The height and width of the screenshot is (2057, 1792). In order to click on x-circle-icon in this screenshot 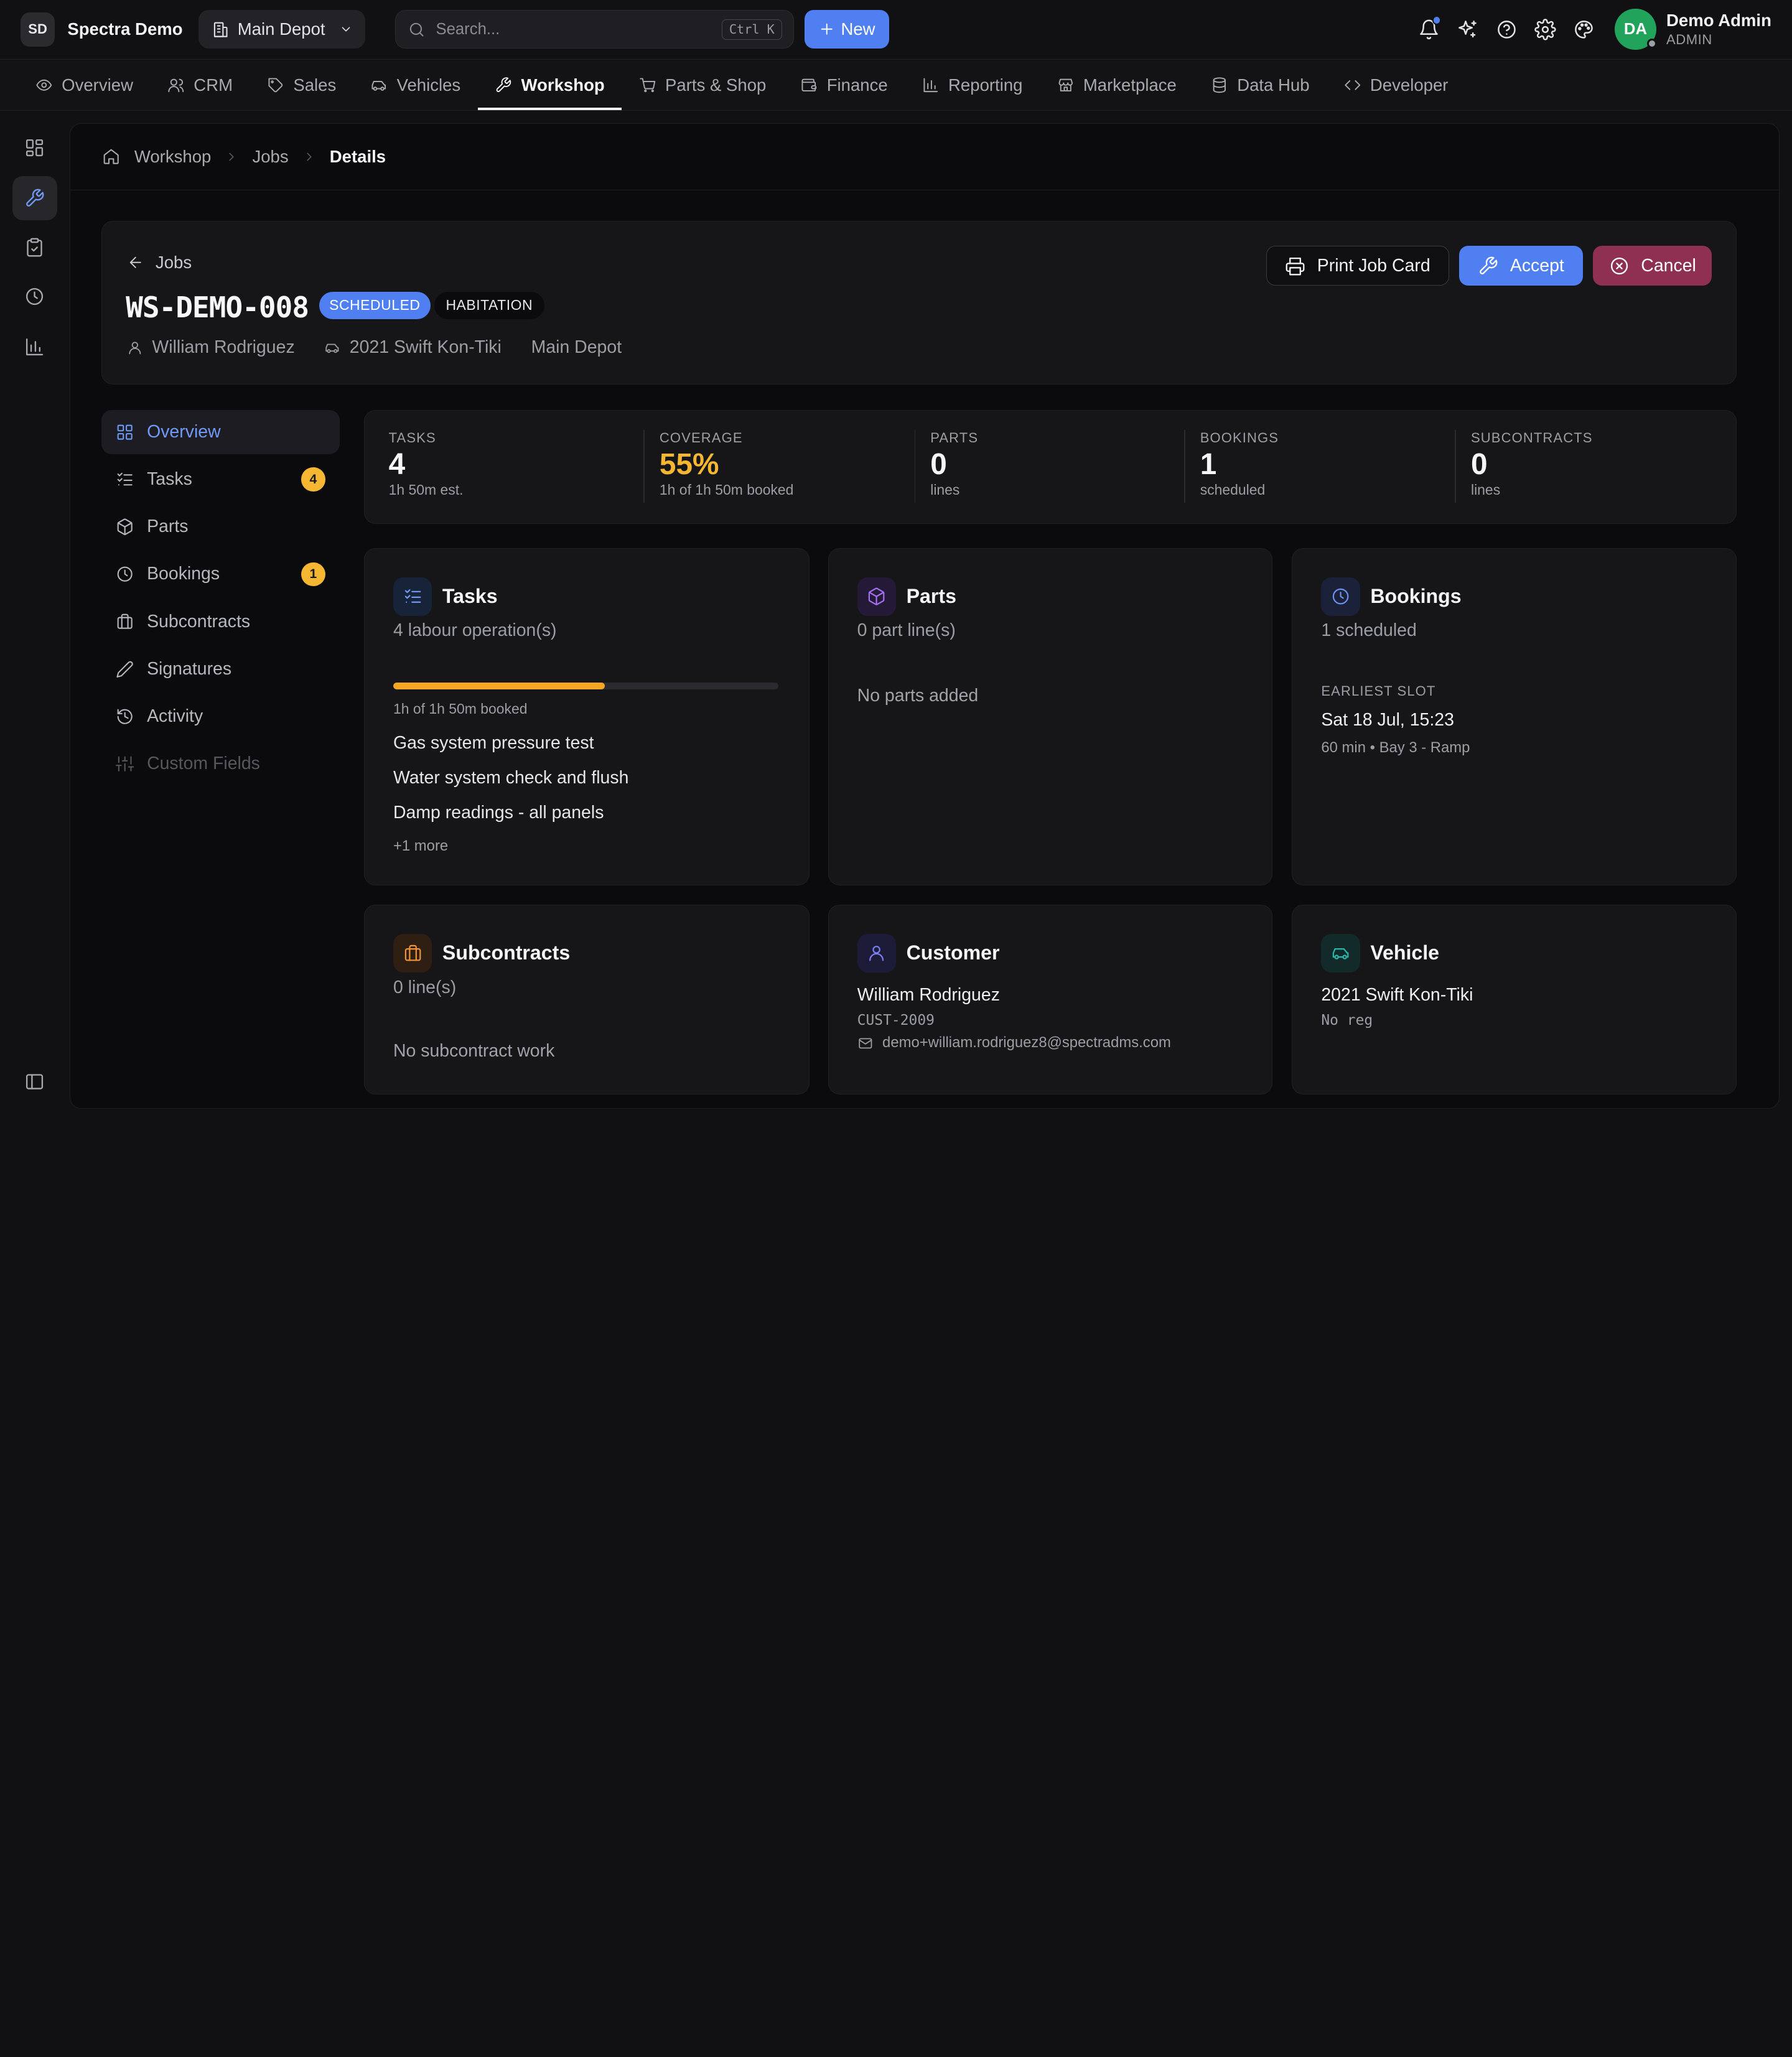, I will do `click(1619, 265)`.